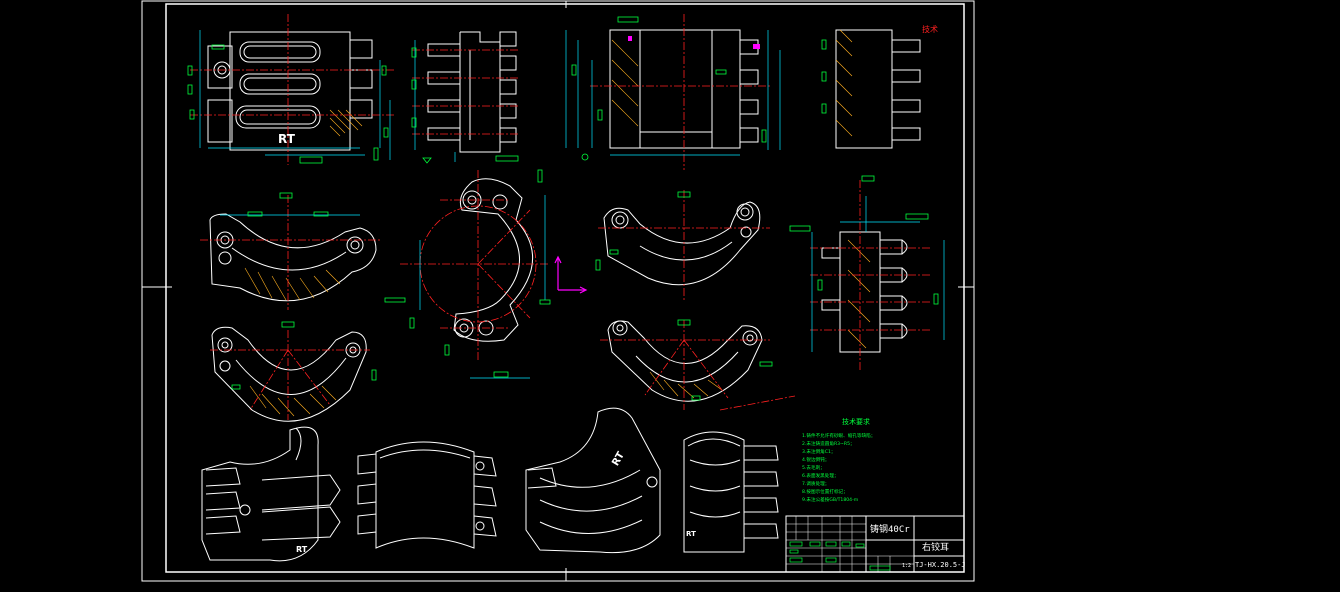 The width and height of the screenshot is (1340, 592). I want to click on logo-rt-iso4: RT, so click(691, 534).